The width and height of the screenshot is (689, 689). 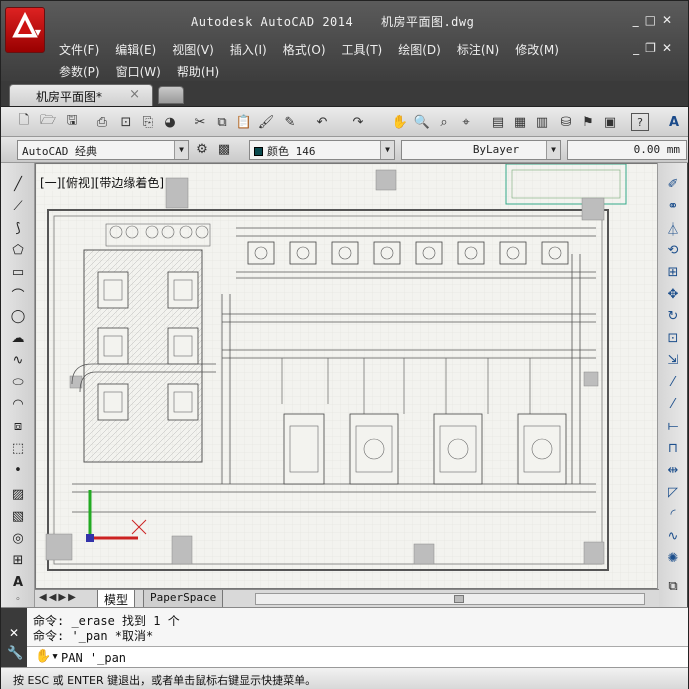 What do you see at coordinates (304, 49) in the screenshot?
I see `menu-format: 格式(O)` at bounding box center [304, 49].